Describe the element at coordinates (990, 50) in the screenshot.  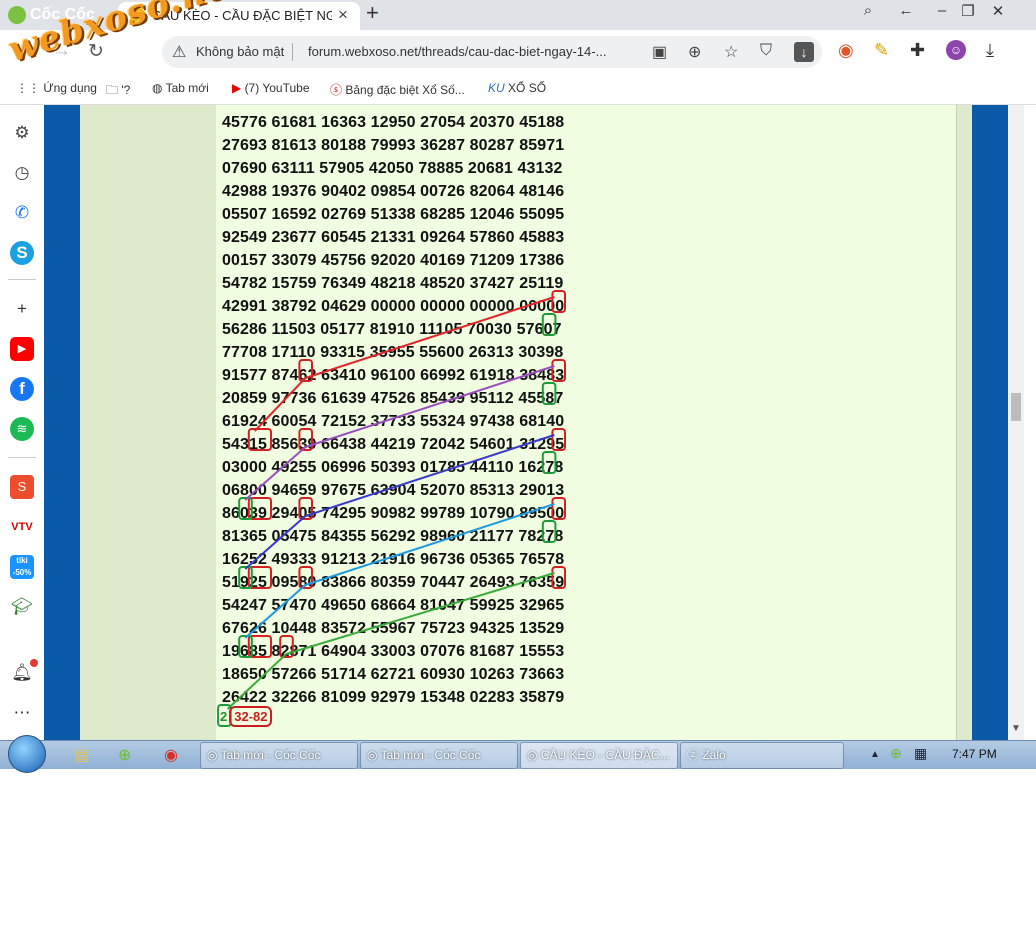
I see `download-icon: ⤓` at that location.